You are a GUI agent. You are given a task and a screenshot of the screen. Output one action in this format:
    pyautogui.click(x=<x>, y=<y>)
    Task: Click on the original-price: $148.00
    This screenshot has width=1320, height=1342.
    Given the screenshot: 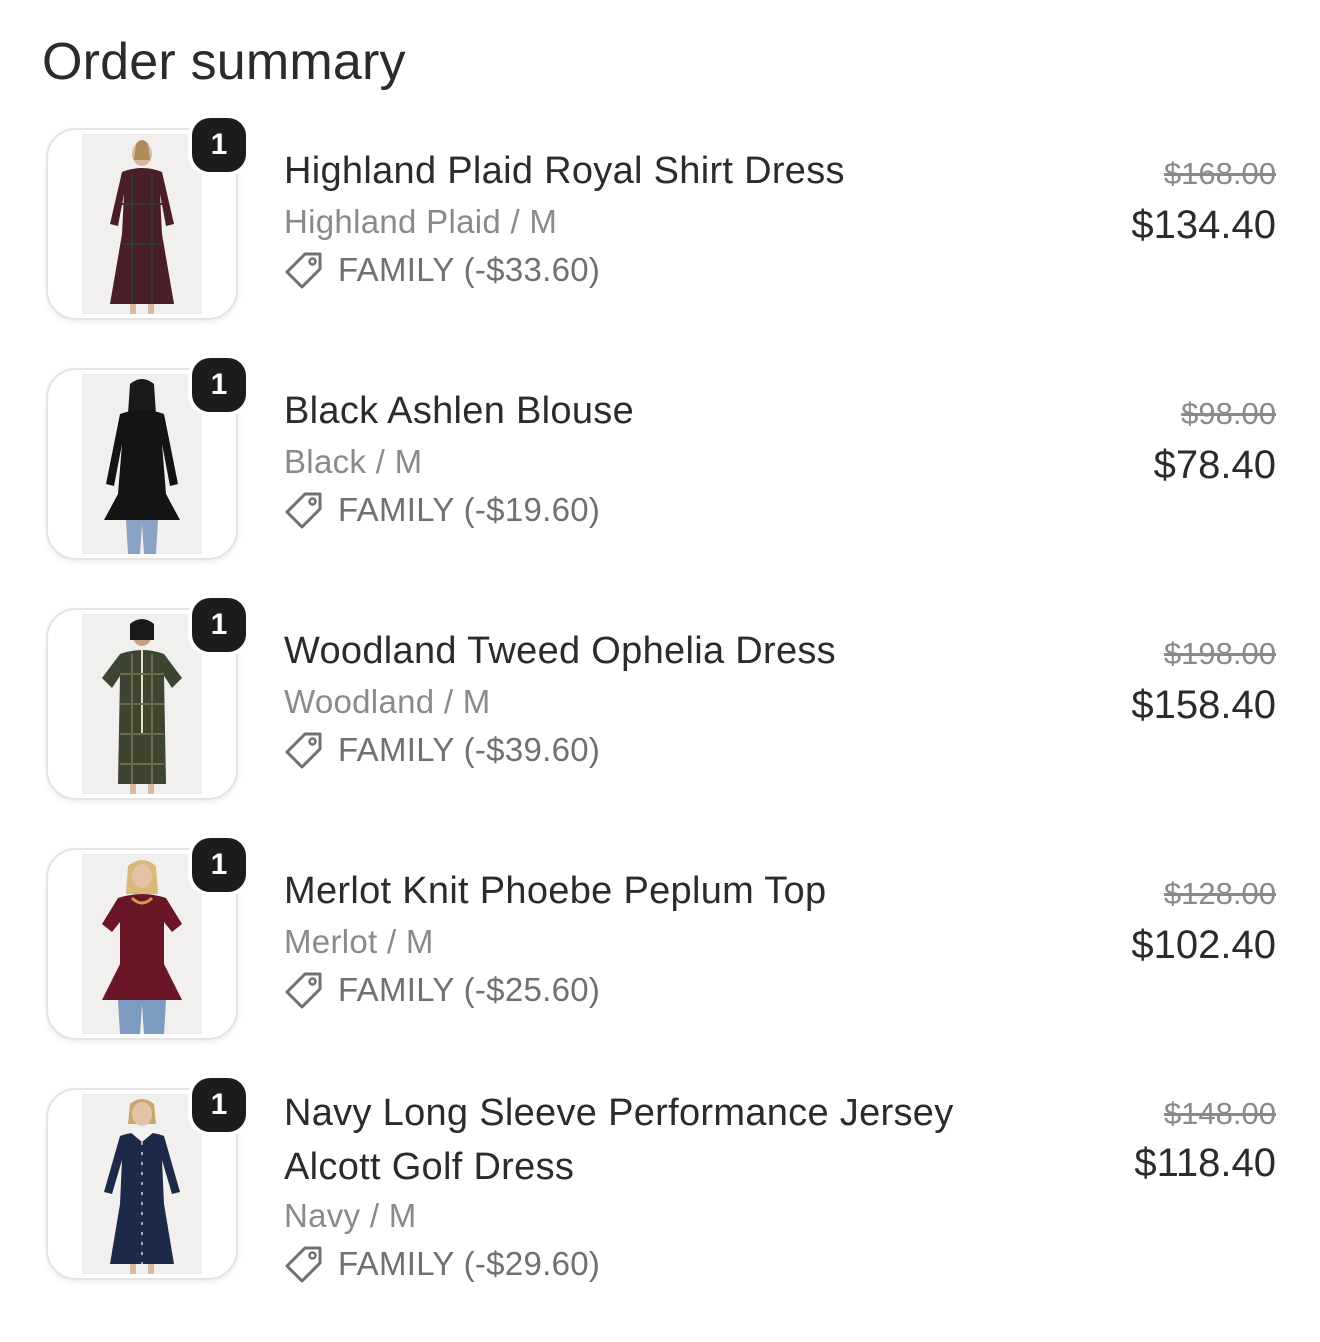 What is the action you would take?
    pyautogui.click(x=1219, y=1113)
    